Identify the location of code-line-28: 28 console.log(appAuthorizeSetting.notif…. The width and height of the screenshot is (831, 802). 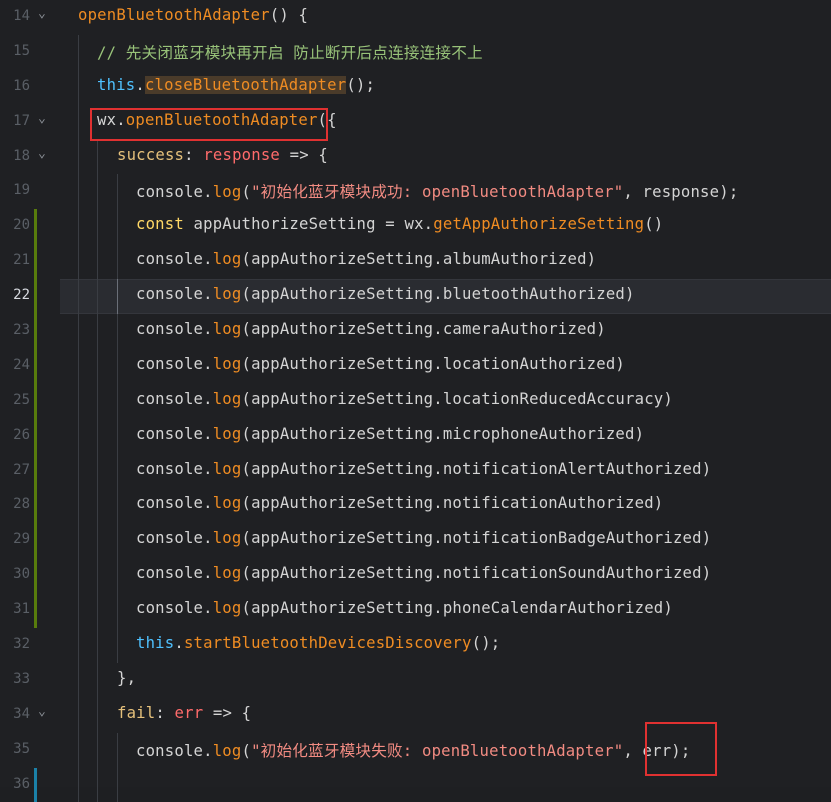
(415, 506).